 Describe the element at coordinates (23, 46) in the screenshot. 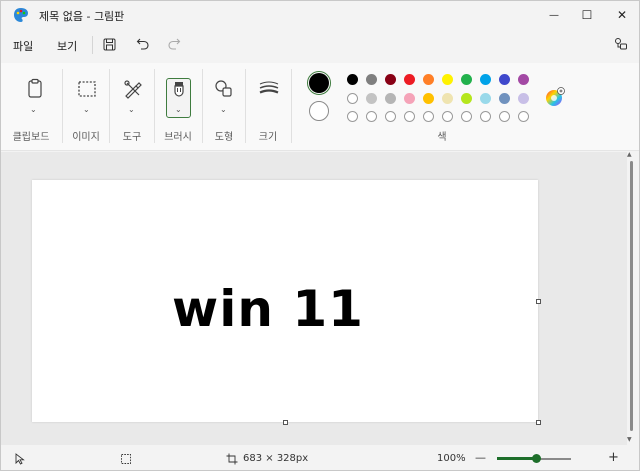

I see `menu-file: 파일` at that location.